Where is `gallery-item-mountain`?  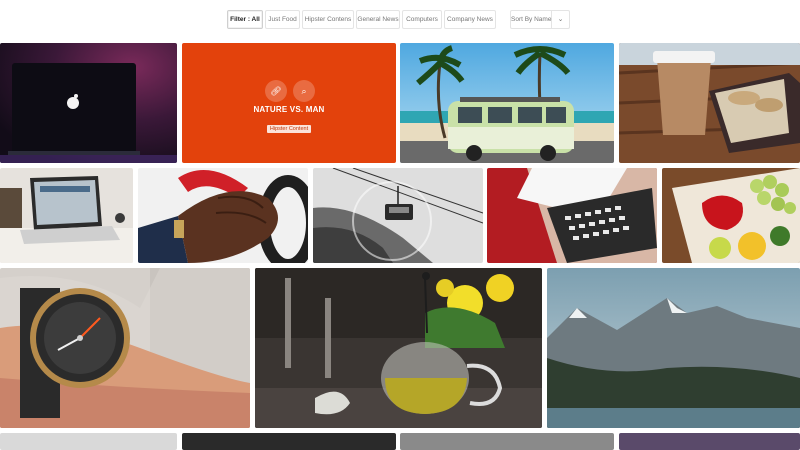
gallery-item-mountain is located at coordinates (673, 348).